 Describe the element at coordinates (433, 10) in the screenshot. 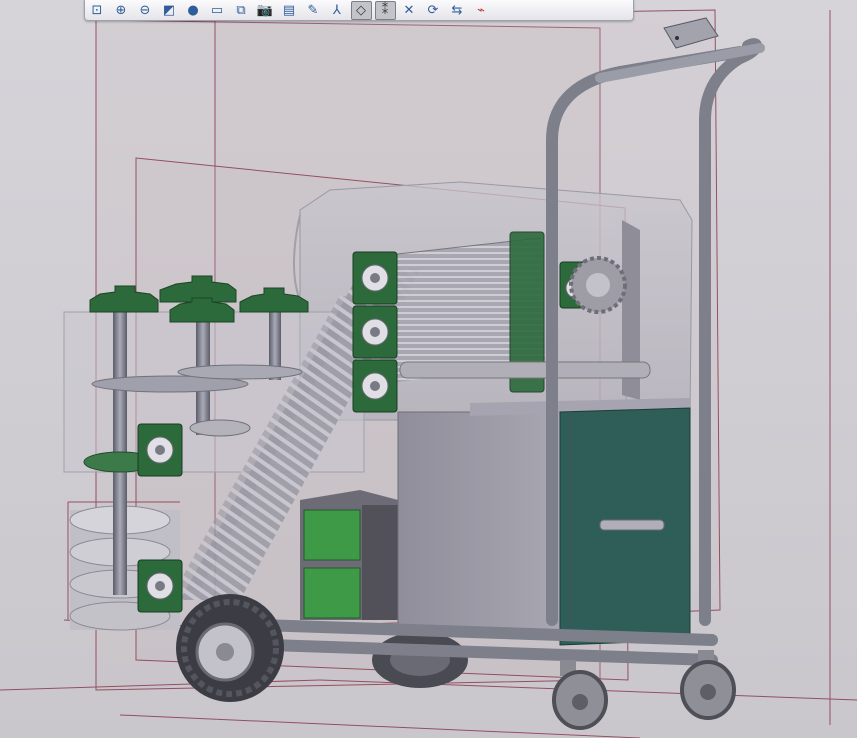

I see `spin-center-icon: ⟳` at that location.